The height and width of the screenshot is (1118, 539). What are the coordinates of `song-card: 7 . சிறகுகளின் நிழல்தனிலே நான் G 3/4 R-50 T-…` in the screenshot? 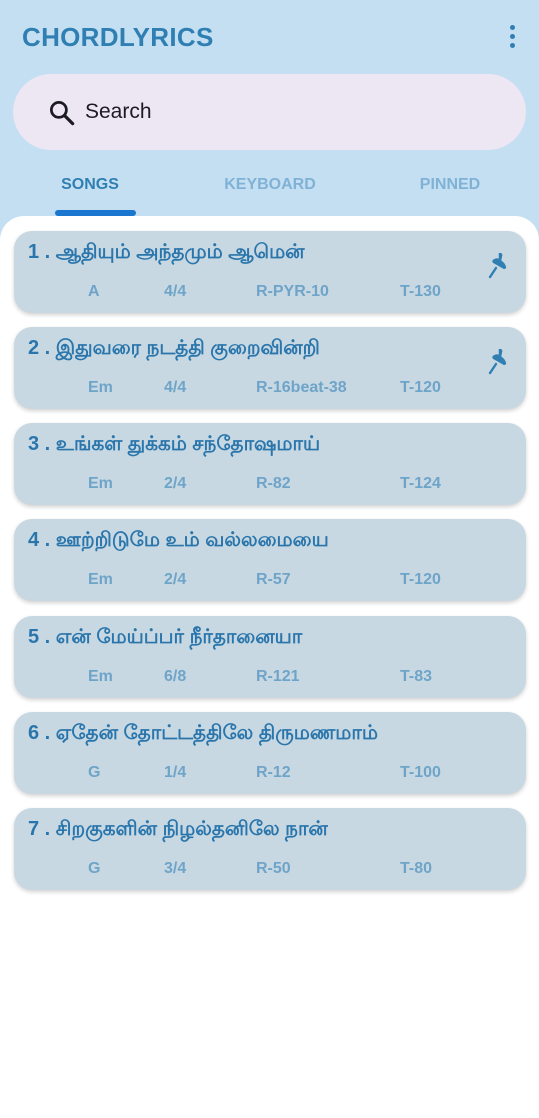 It's located at (270, 849).